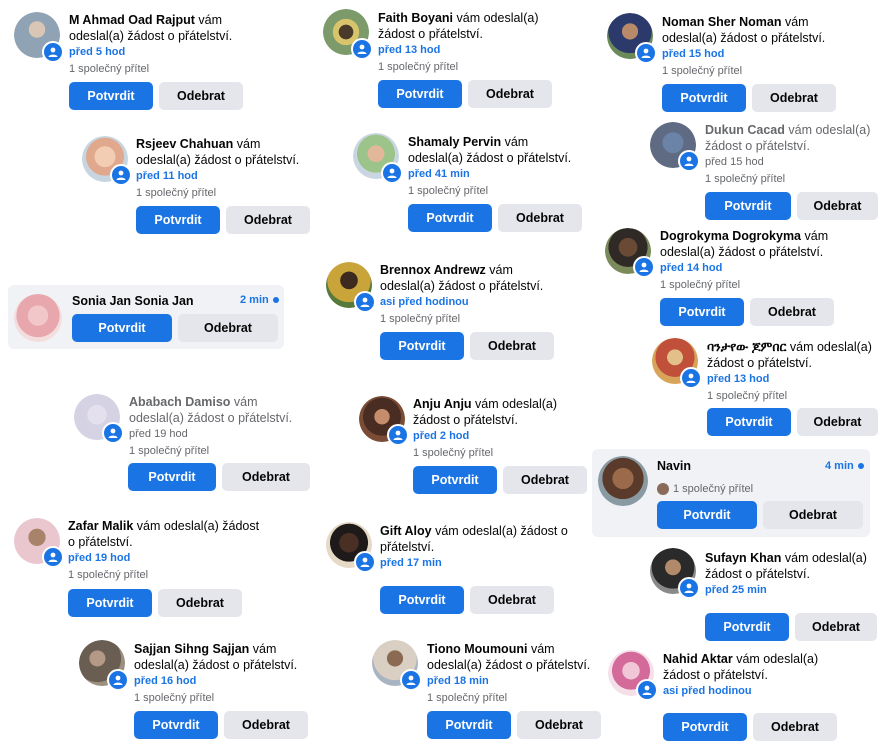 The height and width of the screenshot is (741, 878). Describe the element at coordinates (477, 649) in the screenshot. I see `sender-name: Tiono Moumouni` at that location.